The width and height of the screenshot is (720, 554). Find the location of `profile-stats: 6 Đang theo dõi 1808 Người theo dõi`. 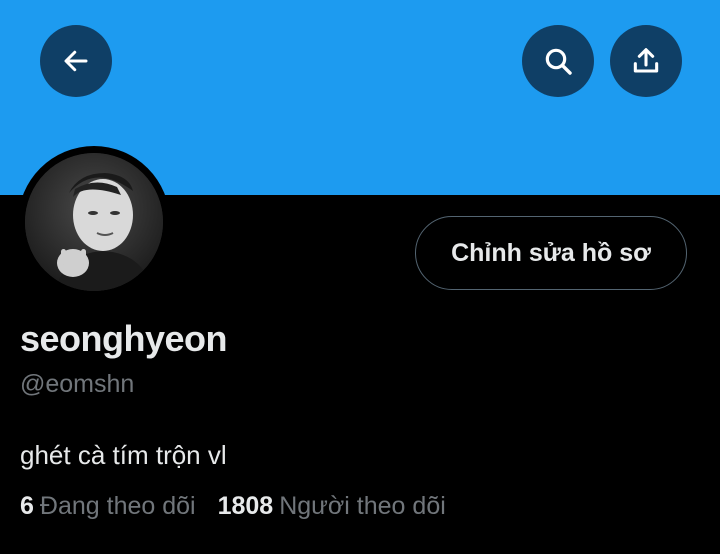

profile-stats: 6 Đang theo dõi 1808 Người theo dõi is located at coordinates (233, 506).